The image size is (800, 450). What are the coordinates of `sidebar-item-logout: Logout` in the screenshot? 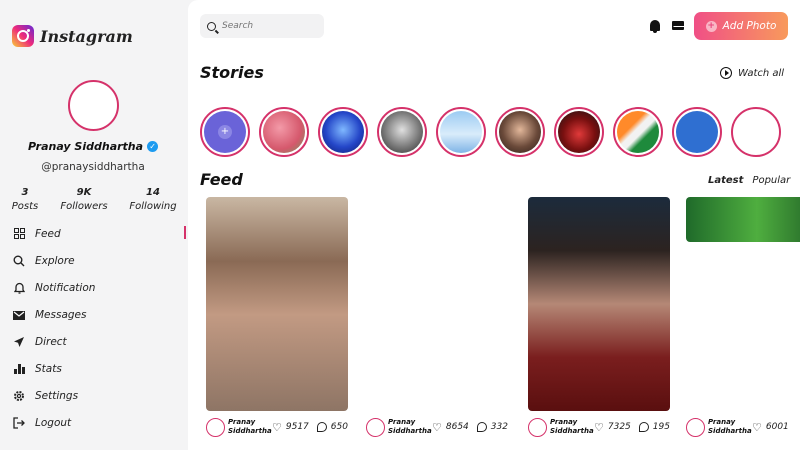 It's located at (93, 422).